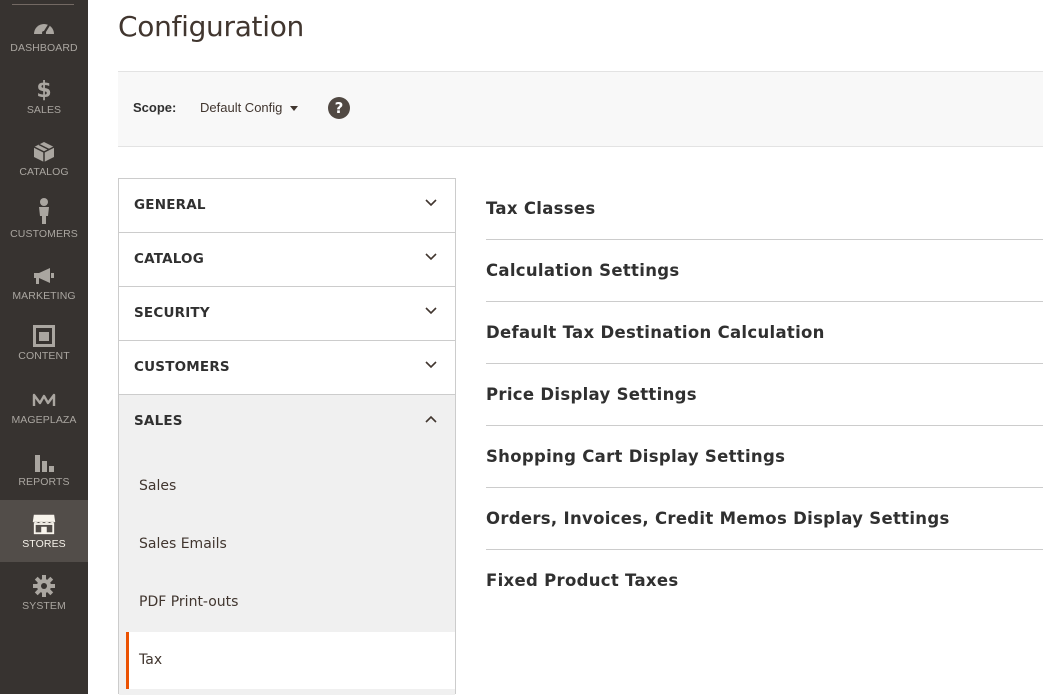 This screenshot has width=1043, height=695. What do you see at coordinates (44, 462) in the screenshot?
I see `bar-chart-icon` at bounding box center [44, 462].